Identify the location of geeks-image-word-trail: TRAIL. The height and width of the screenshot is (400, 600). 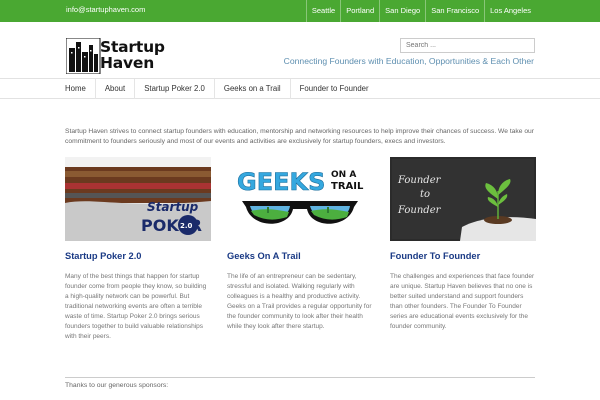
(347, 186).